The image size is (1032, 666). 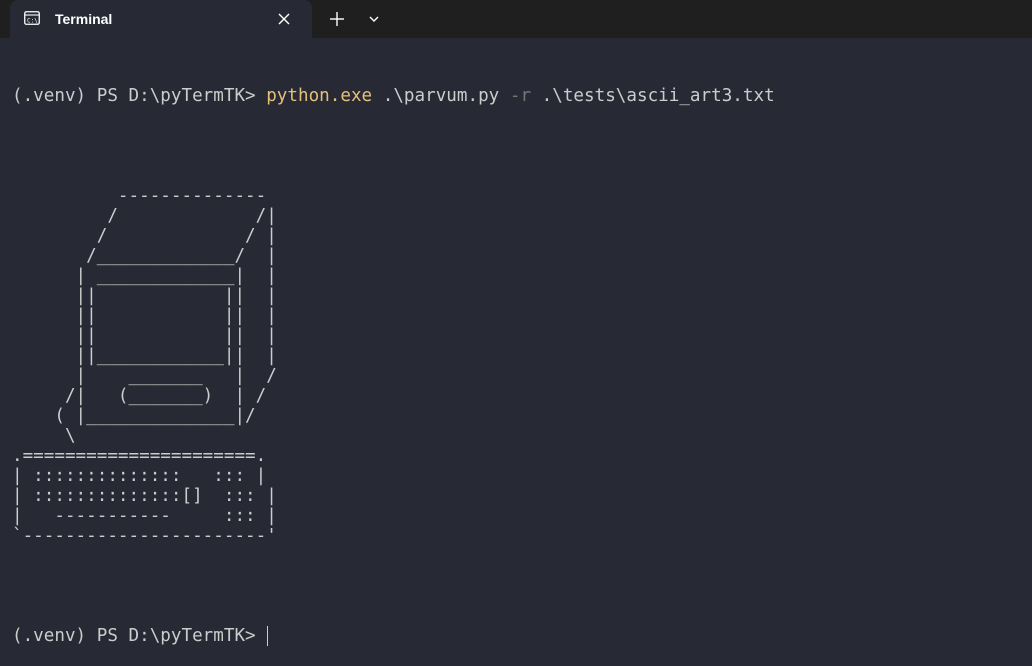 I want to click on terminal-icon: C:\, so click(x=32, y=18).